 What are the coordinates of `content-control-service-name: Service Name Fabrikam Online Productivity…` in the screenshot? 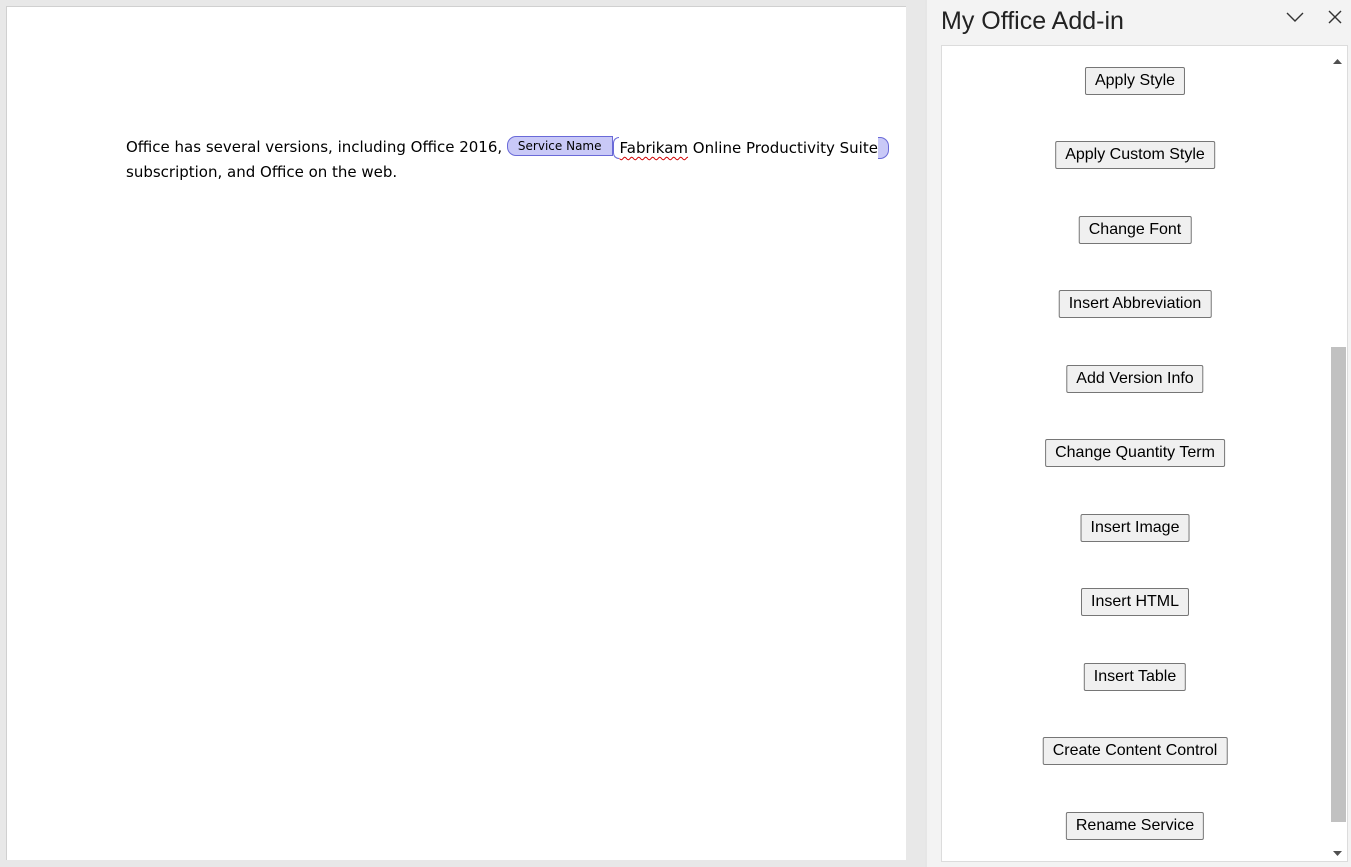 It's located at (697, 148).